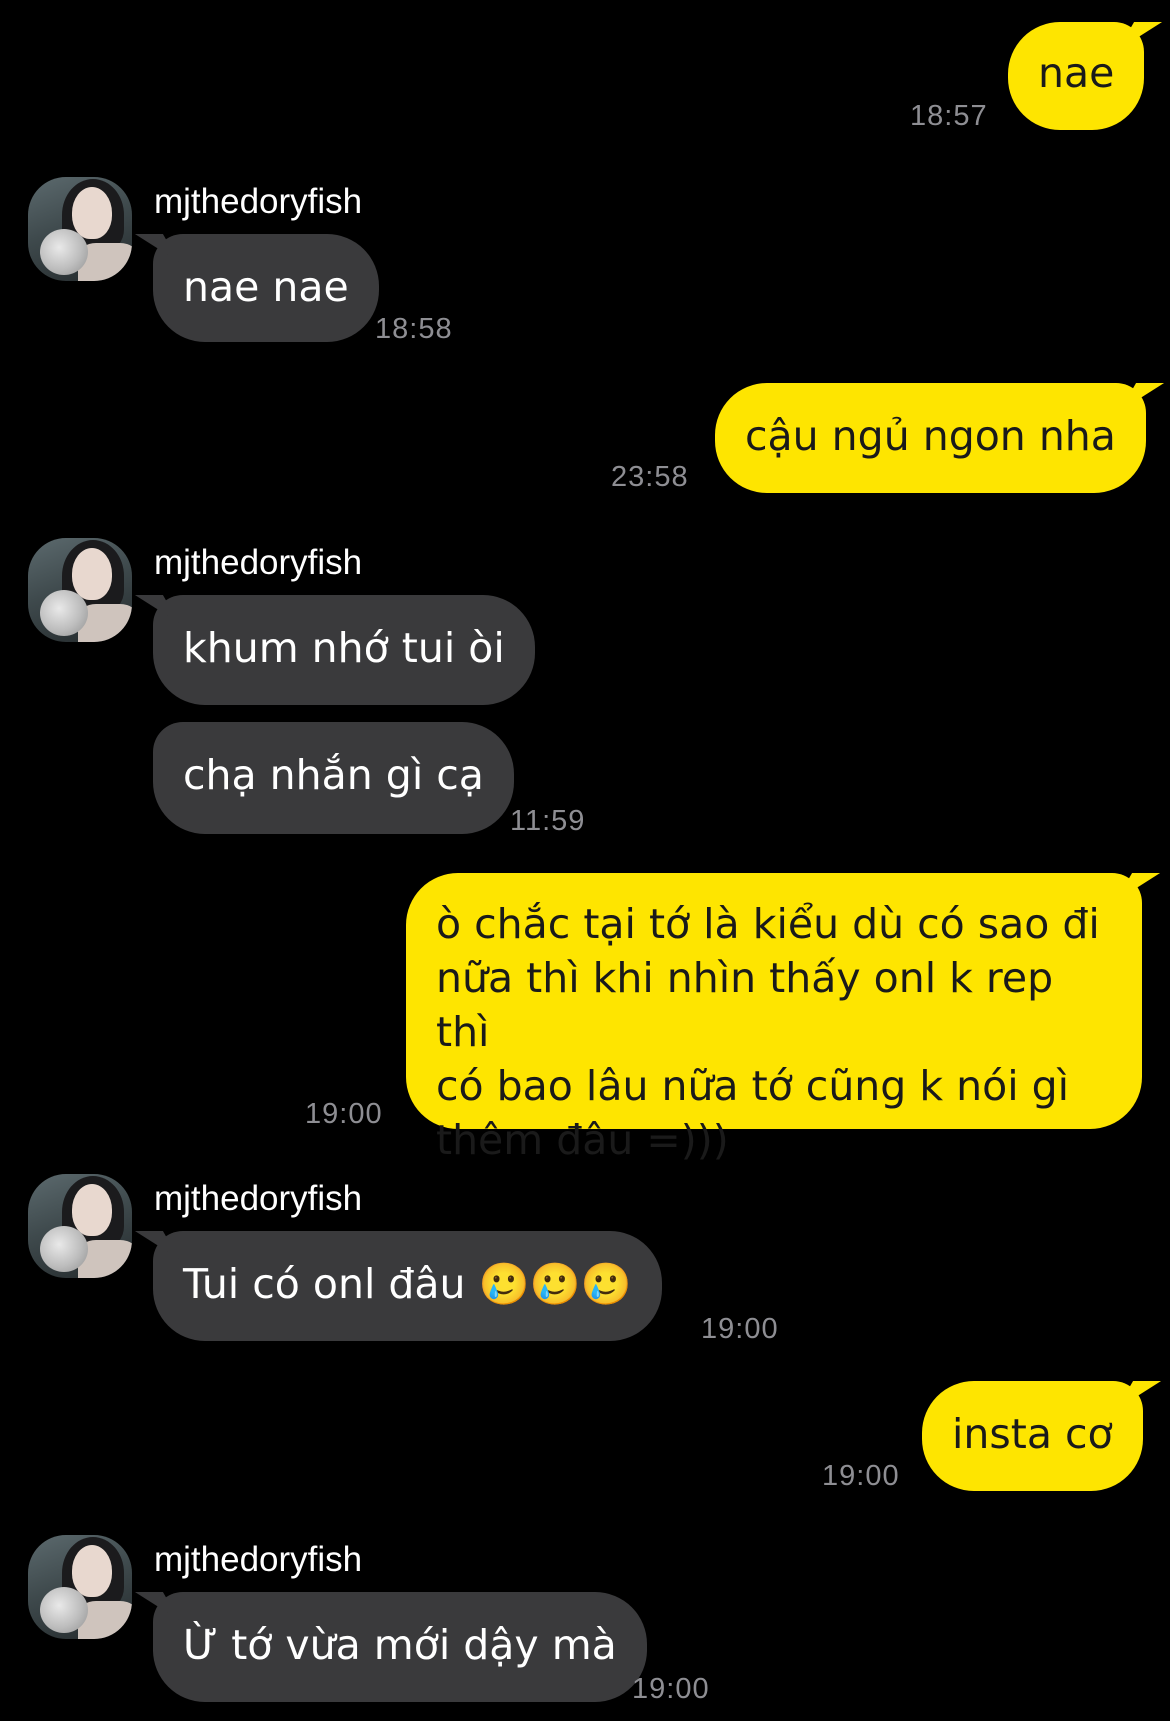  What do you see at coordinates (344, 650) in the screenshot?
I see `message-bubble-incoming: khum nhớ tui òi` at bounding box center [344, 650].